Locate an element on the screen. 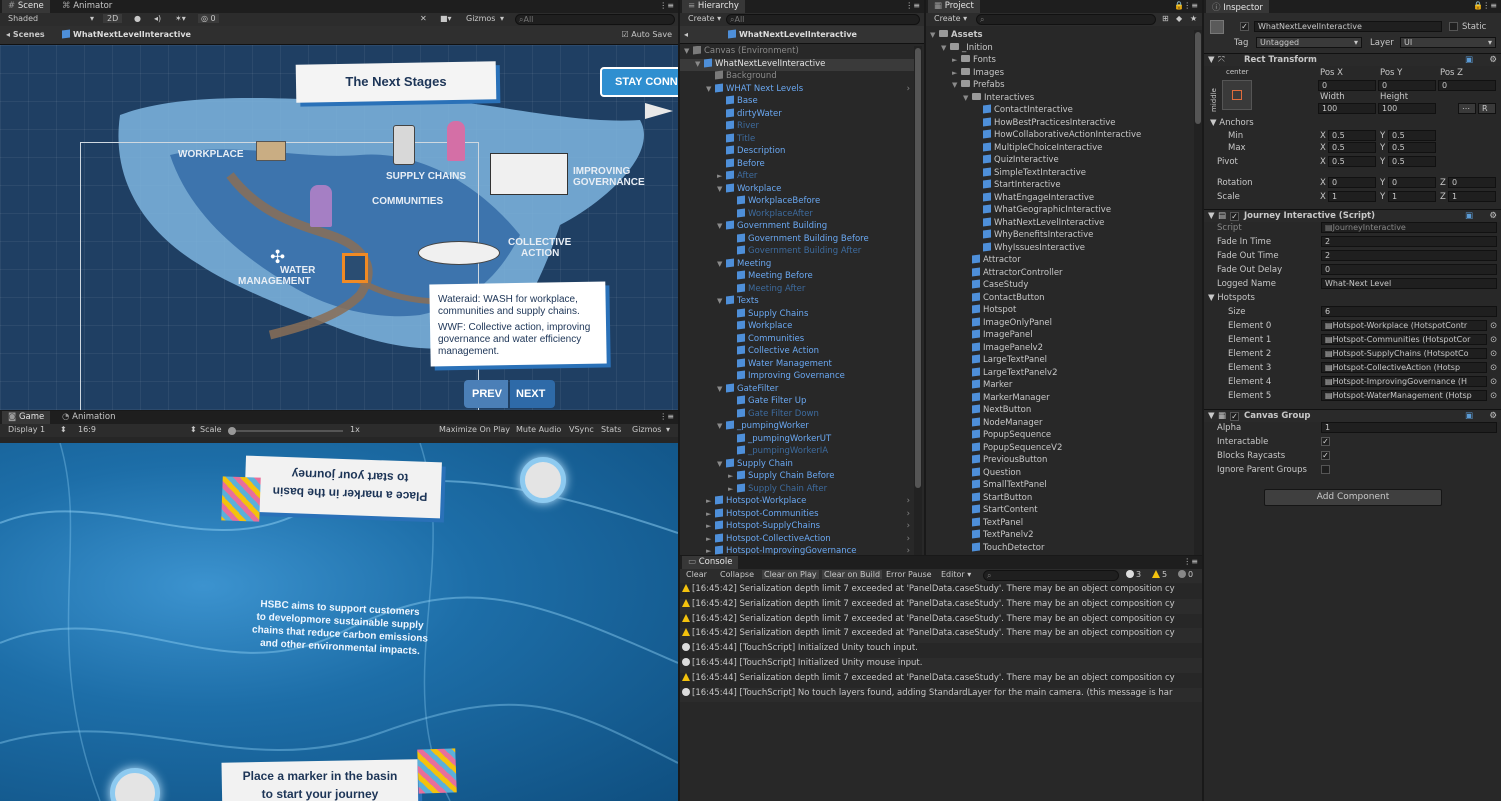 This screenshot has width=1501, height=801. panel-menu-icon: ⋮≡ is located at coordinates (912, 5).